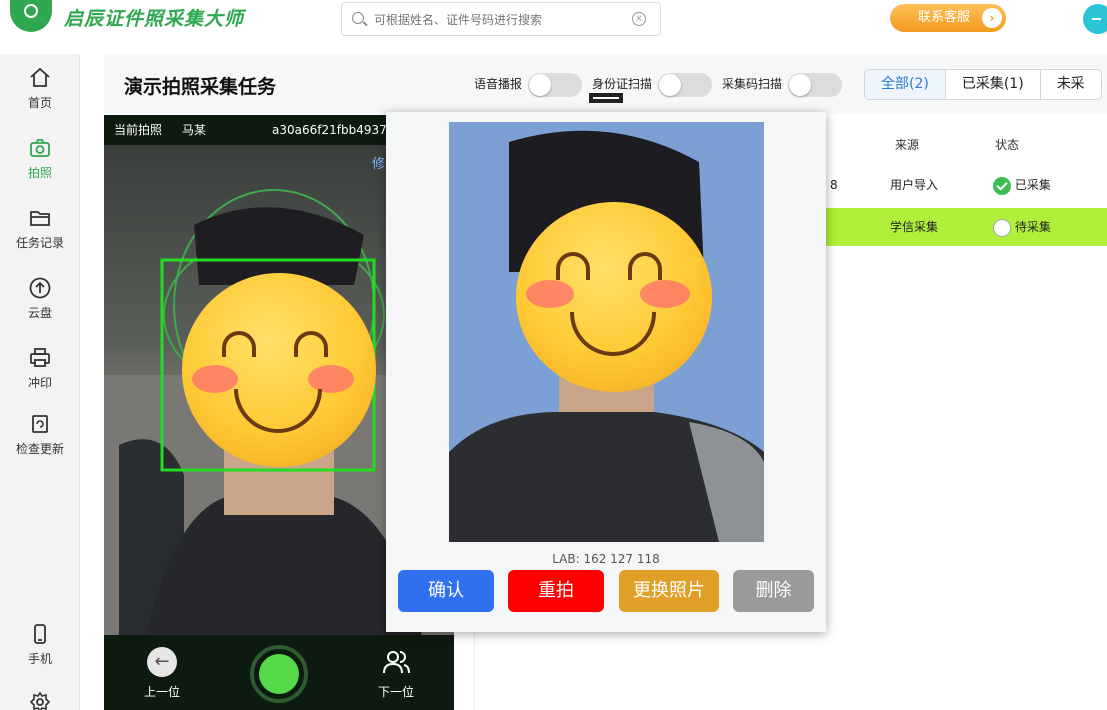  I want to click on sidebar-item-phone: 手机, so click(40, 644).